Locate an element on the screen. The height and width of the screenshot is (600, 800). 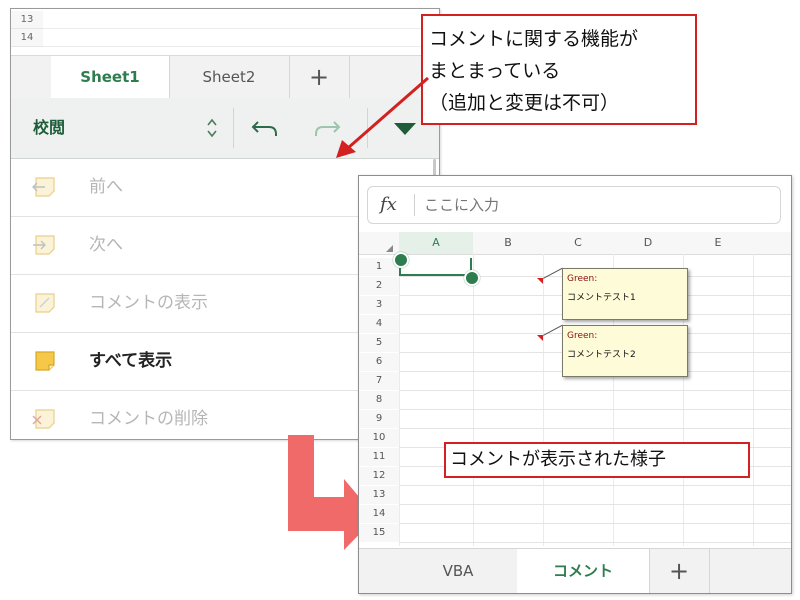
row-number: 13 is located at coordinates (27, 20).